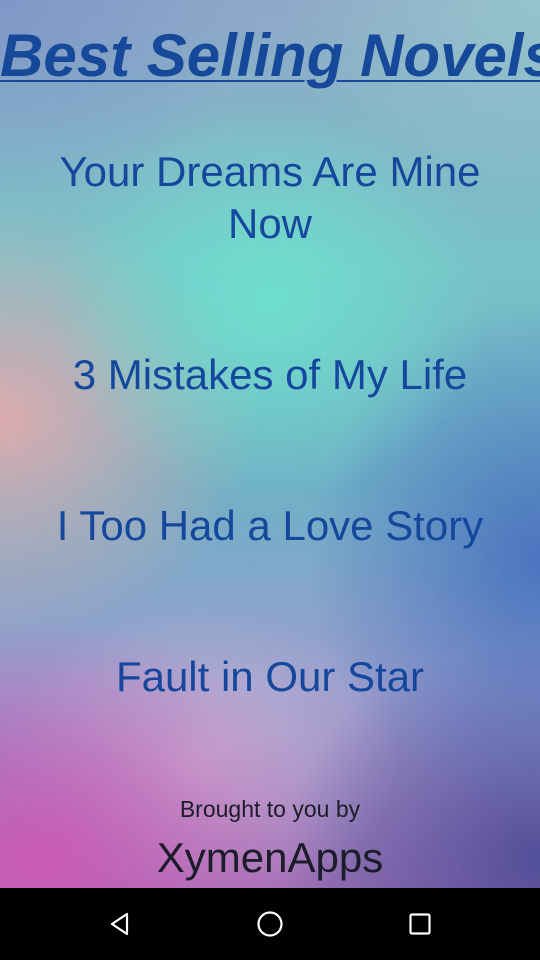 Image resolution: width=540 pixels, height=960 pixels. I want to click on page-title: Best Selling Novels, so click(270, 55).